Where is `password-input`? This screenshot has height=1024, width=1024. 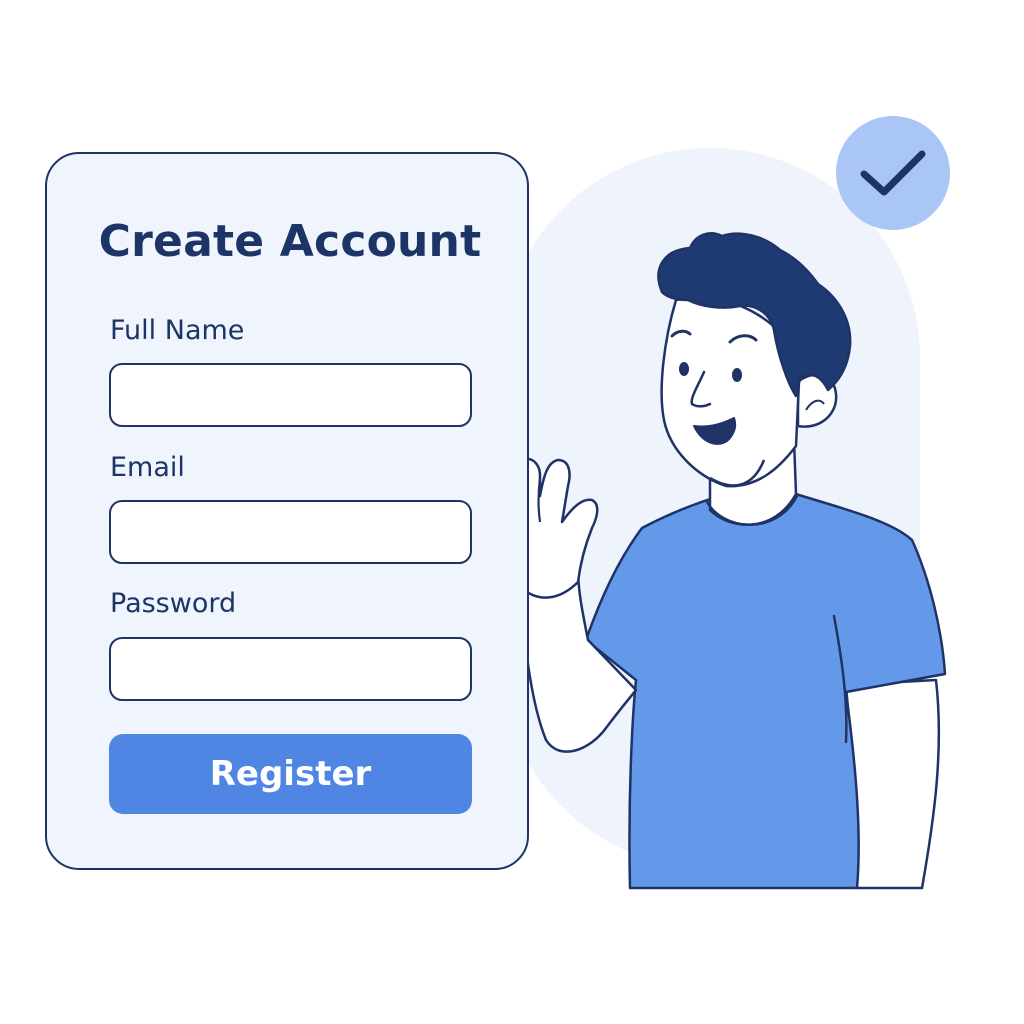 password-input is located at coordinates (290, 669).